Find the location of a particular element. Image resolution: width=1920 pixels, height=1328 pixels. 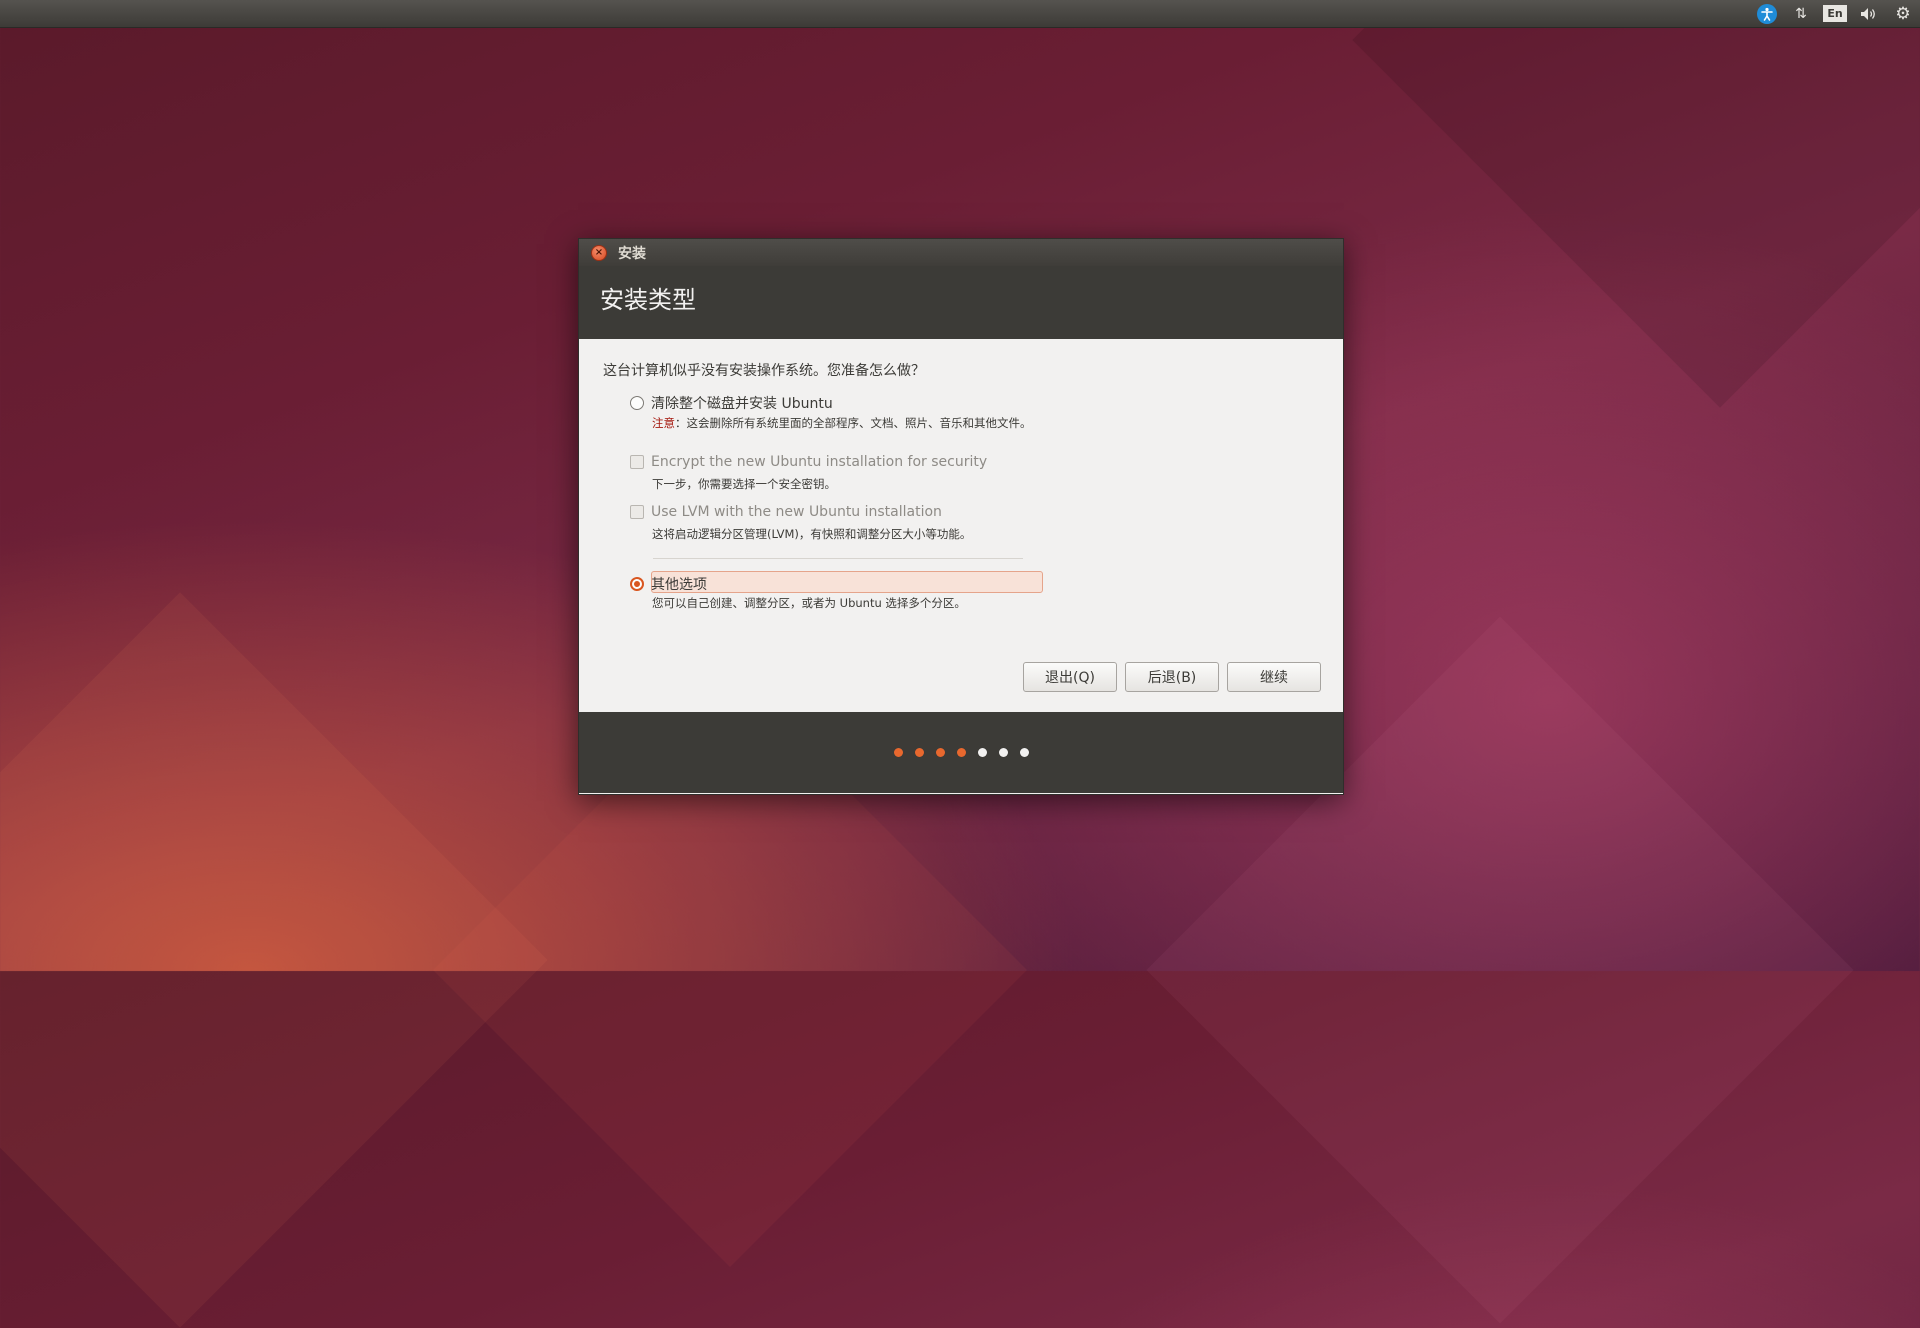

something-else-description: 您可以自己创建、调整分区，或者为 Ubuntu 选择多个分区。 is located at coordinates (809, 603).